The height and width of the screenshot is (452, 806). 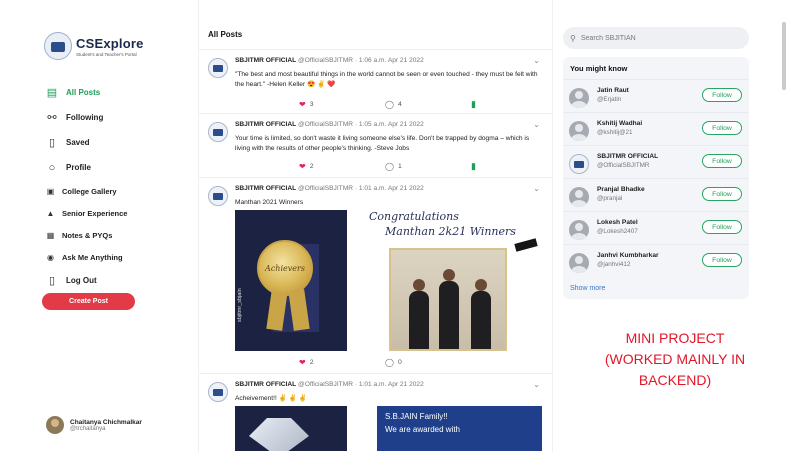 I want to click on graduation-cap-icon: ▲, so click(x=50, y=213).